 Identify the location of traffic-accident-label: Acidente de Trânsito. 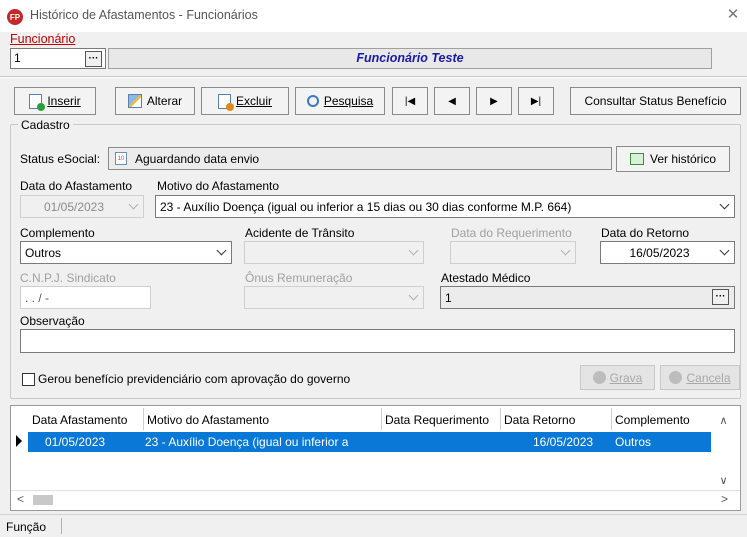
(300, 233).